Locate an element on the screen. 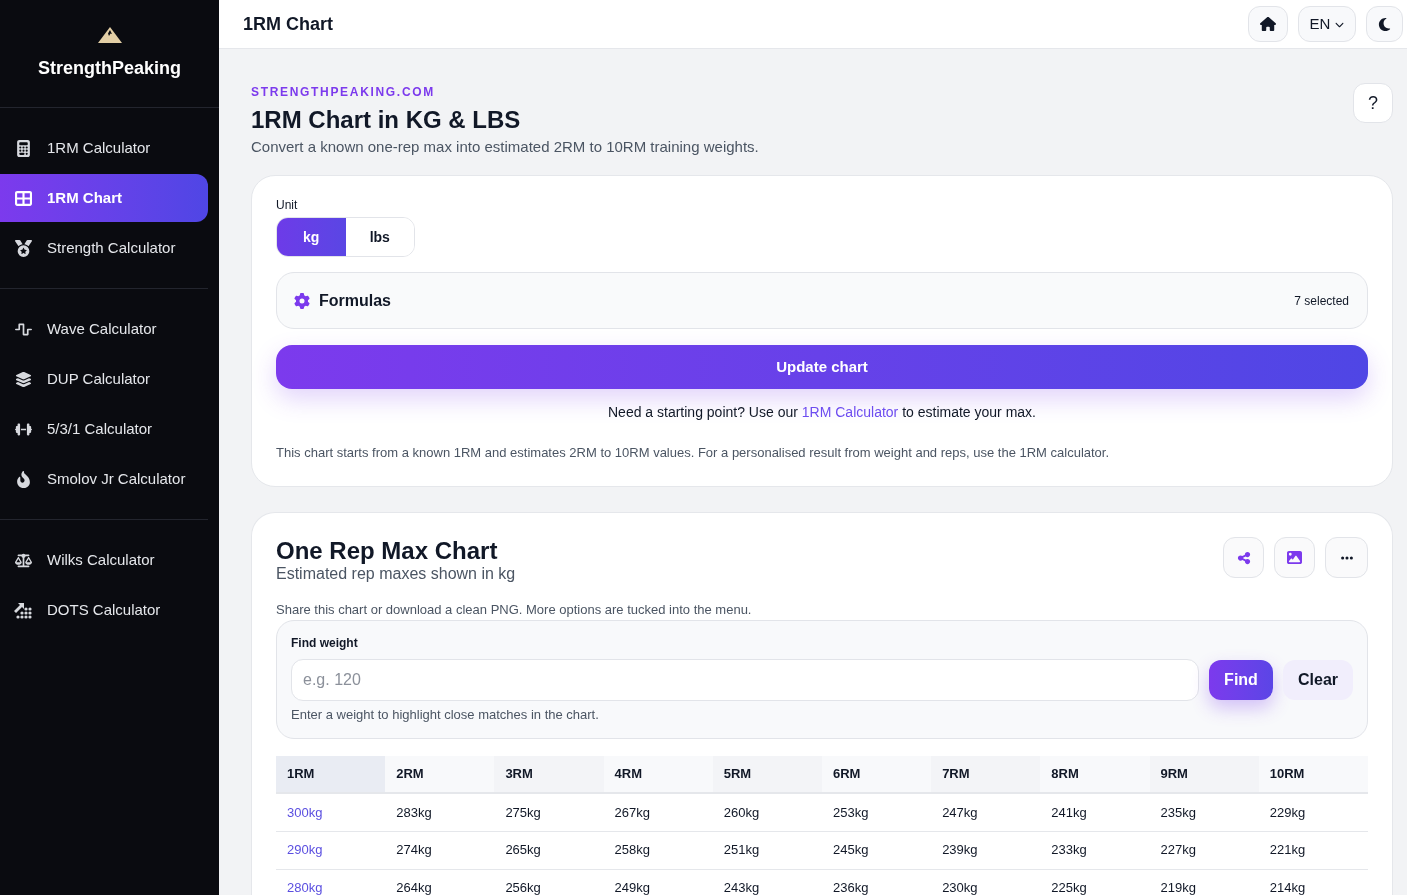  chart-title: One Rep Max Chart is located at coordinates (387, 551).